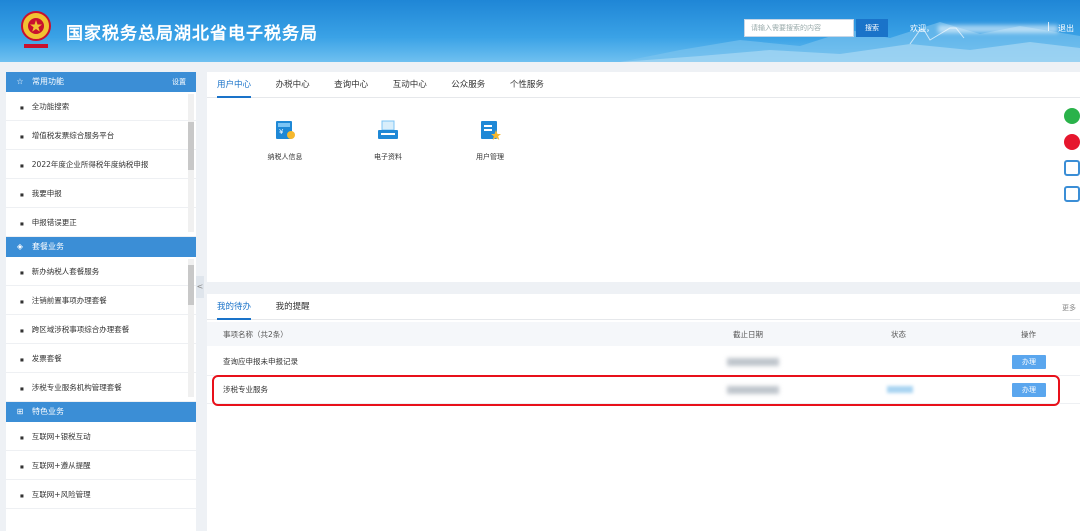  I want to click on tab-my-reminders: 我的提醒, so click(293, 307).